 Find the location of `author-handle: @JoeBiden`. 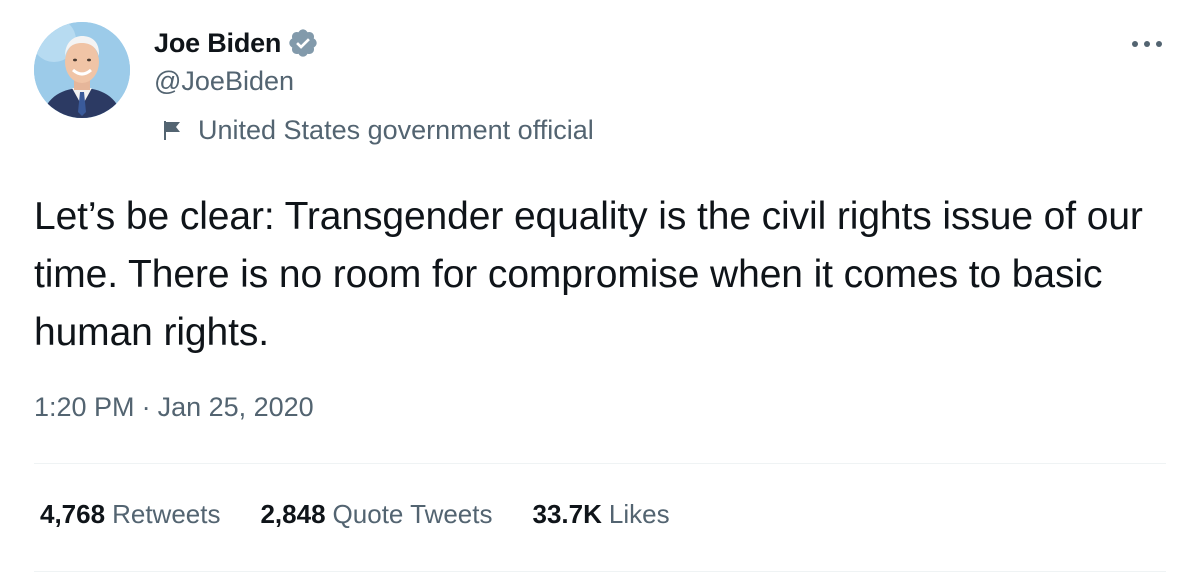

author-handle: @JoeBiden is located at coordinates (224, 81).